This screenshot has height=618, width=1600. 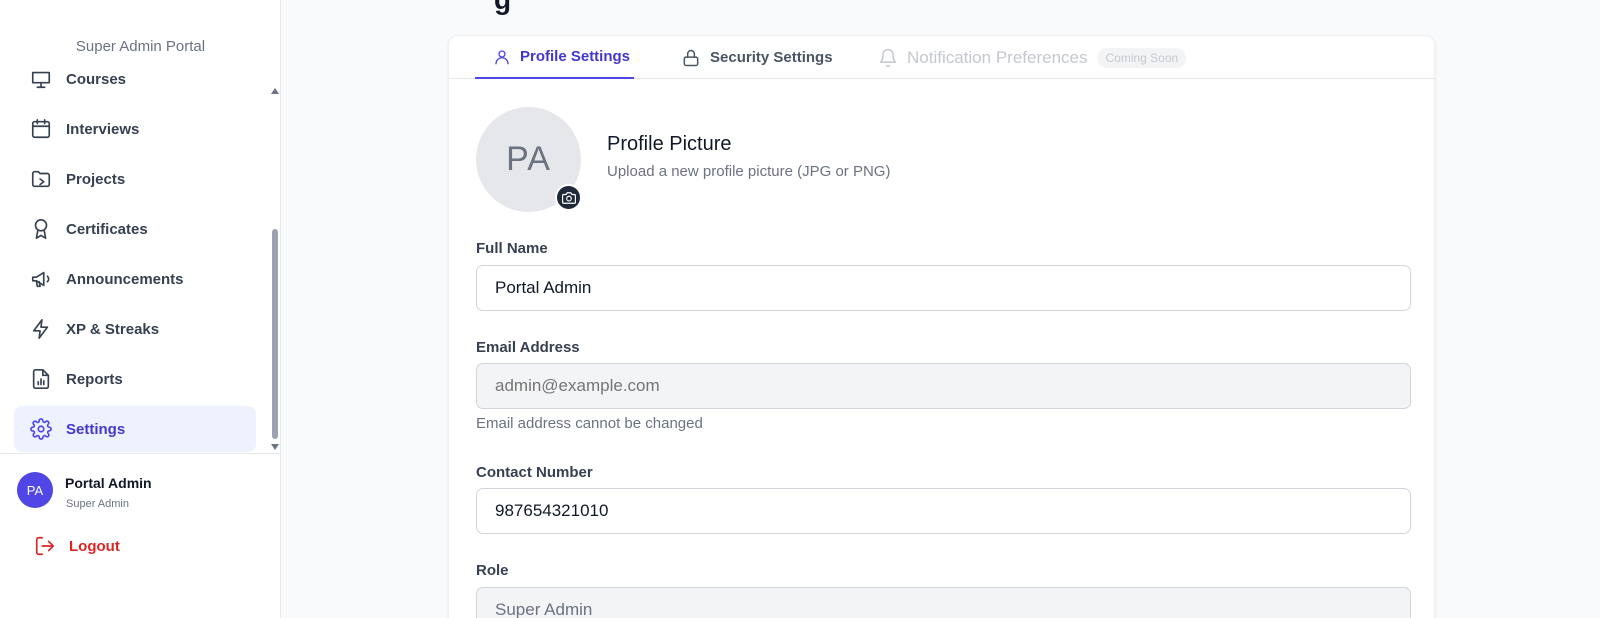 I want to click on contact-number-label: Contact Number, so click(x=534, y=472).